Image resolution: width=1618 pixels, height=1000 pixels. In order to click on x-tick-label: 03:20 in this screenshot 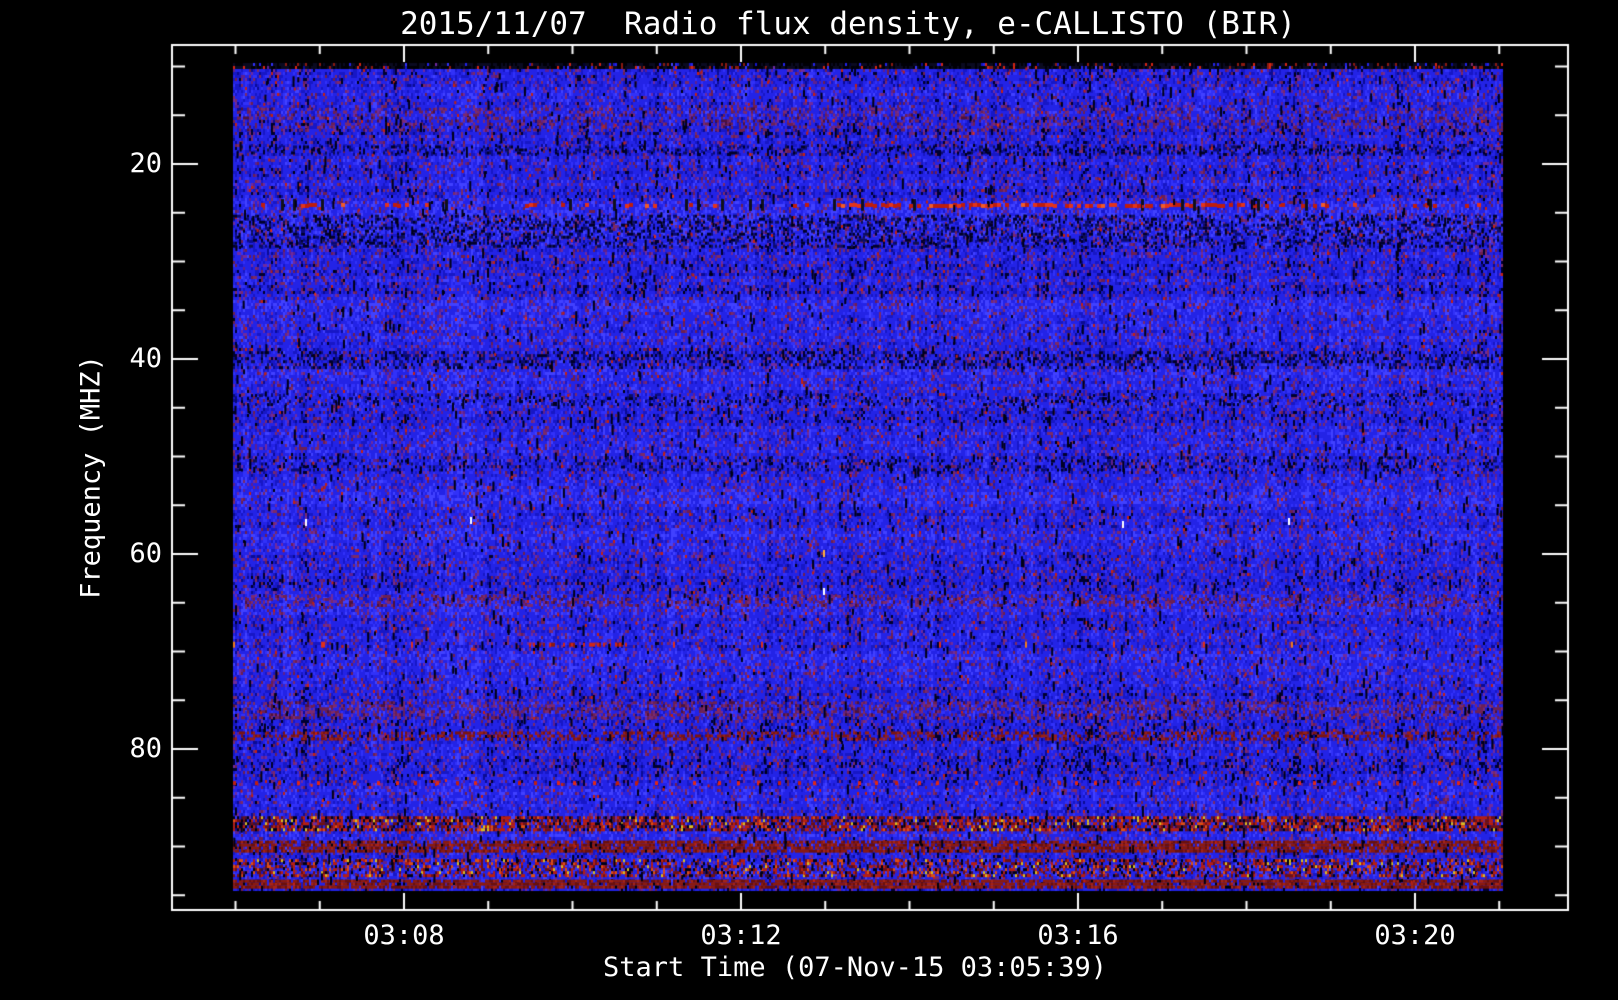, I will do `click(1415, 935)`.